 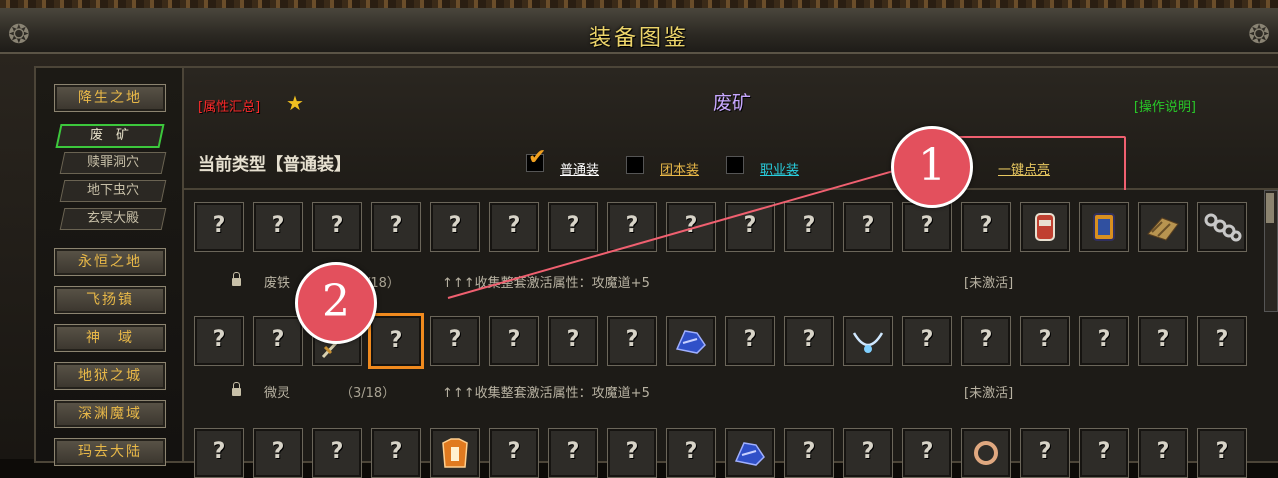 I want to click on current-type-label: 当前类型【普通装】, so click(x=274, y=165).